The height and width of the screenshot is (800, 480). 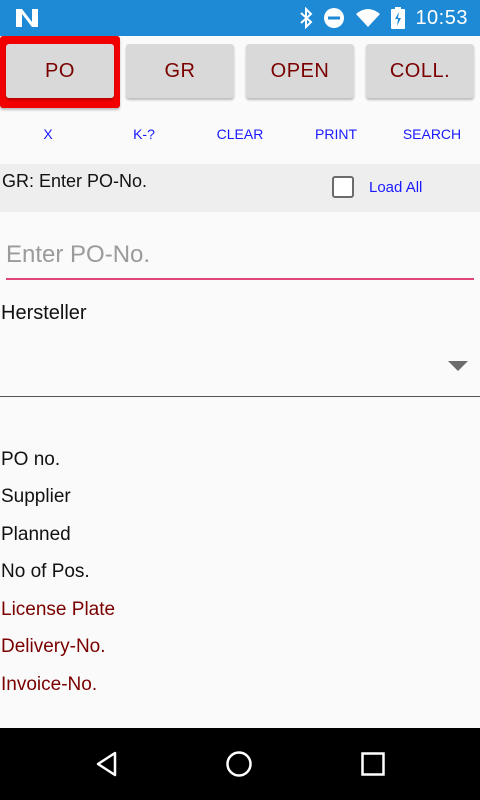 What do you see at coordinates (48, 134) in the screenshot?
I see `close-action: X` at bounding box center [48, 134].